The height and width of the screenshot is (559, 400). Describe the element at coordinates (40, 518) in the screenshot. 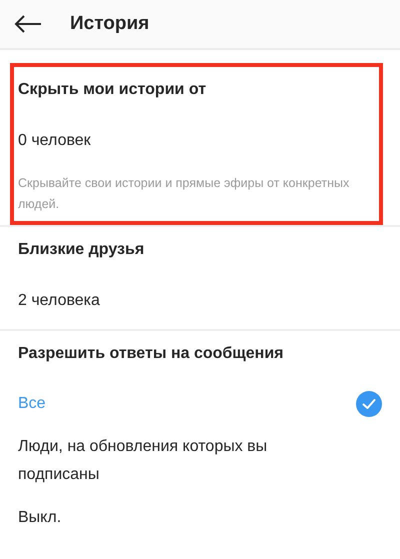

I see `reply-option: Выкл.` at that location.